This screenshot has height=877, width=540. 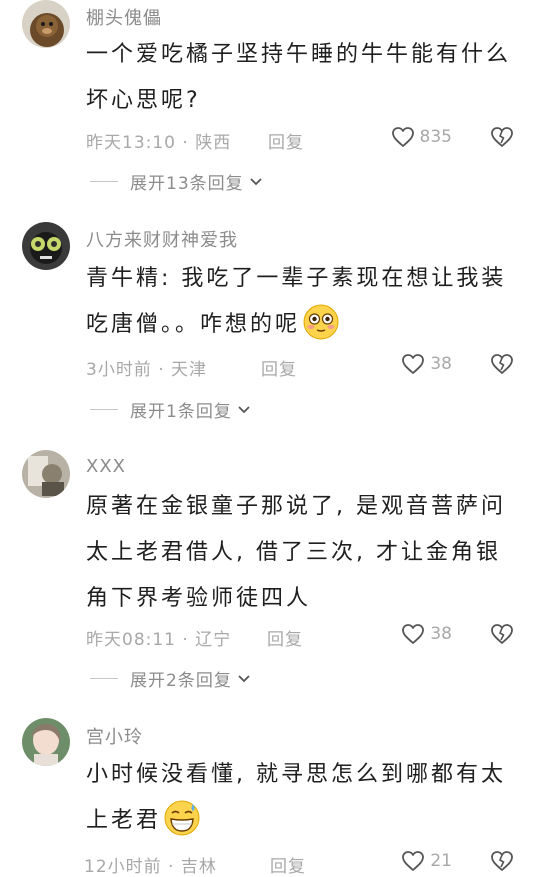 I want to click on comment-meta: 昨天13:10 · 陕西 回复 835, so click(x=306, y=139).